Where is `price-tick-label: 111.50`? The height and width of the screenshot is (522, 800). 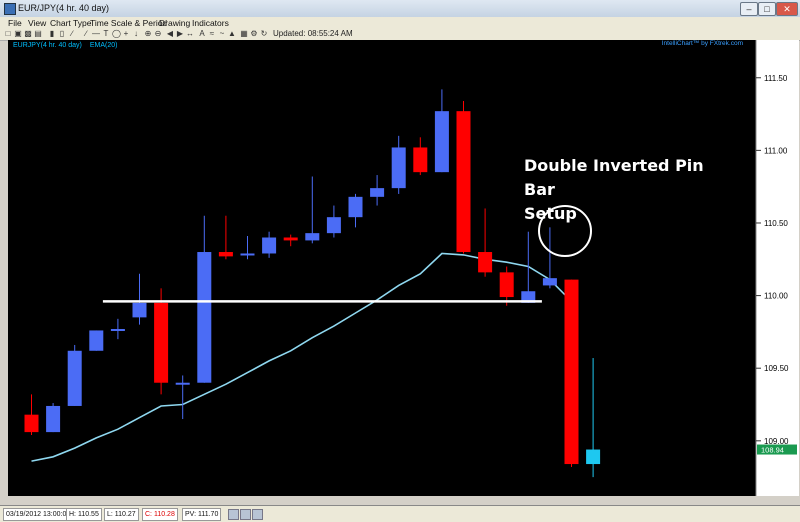
price-tick-label: 111.50 is located at coordinates (776, 78).